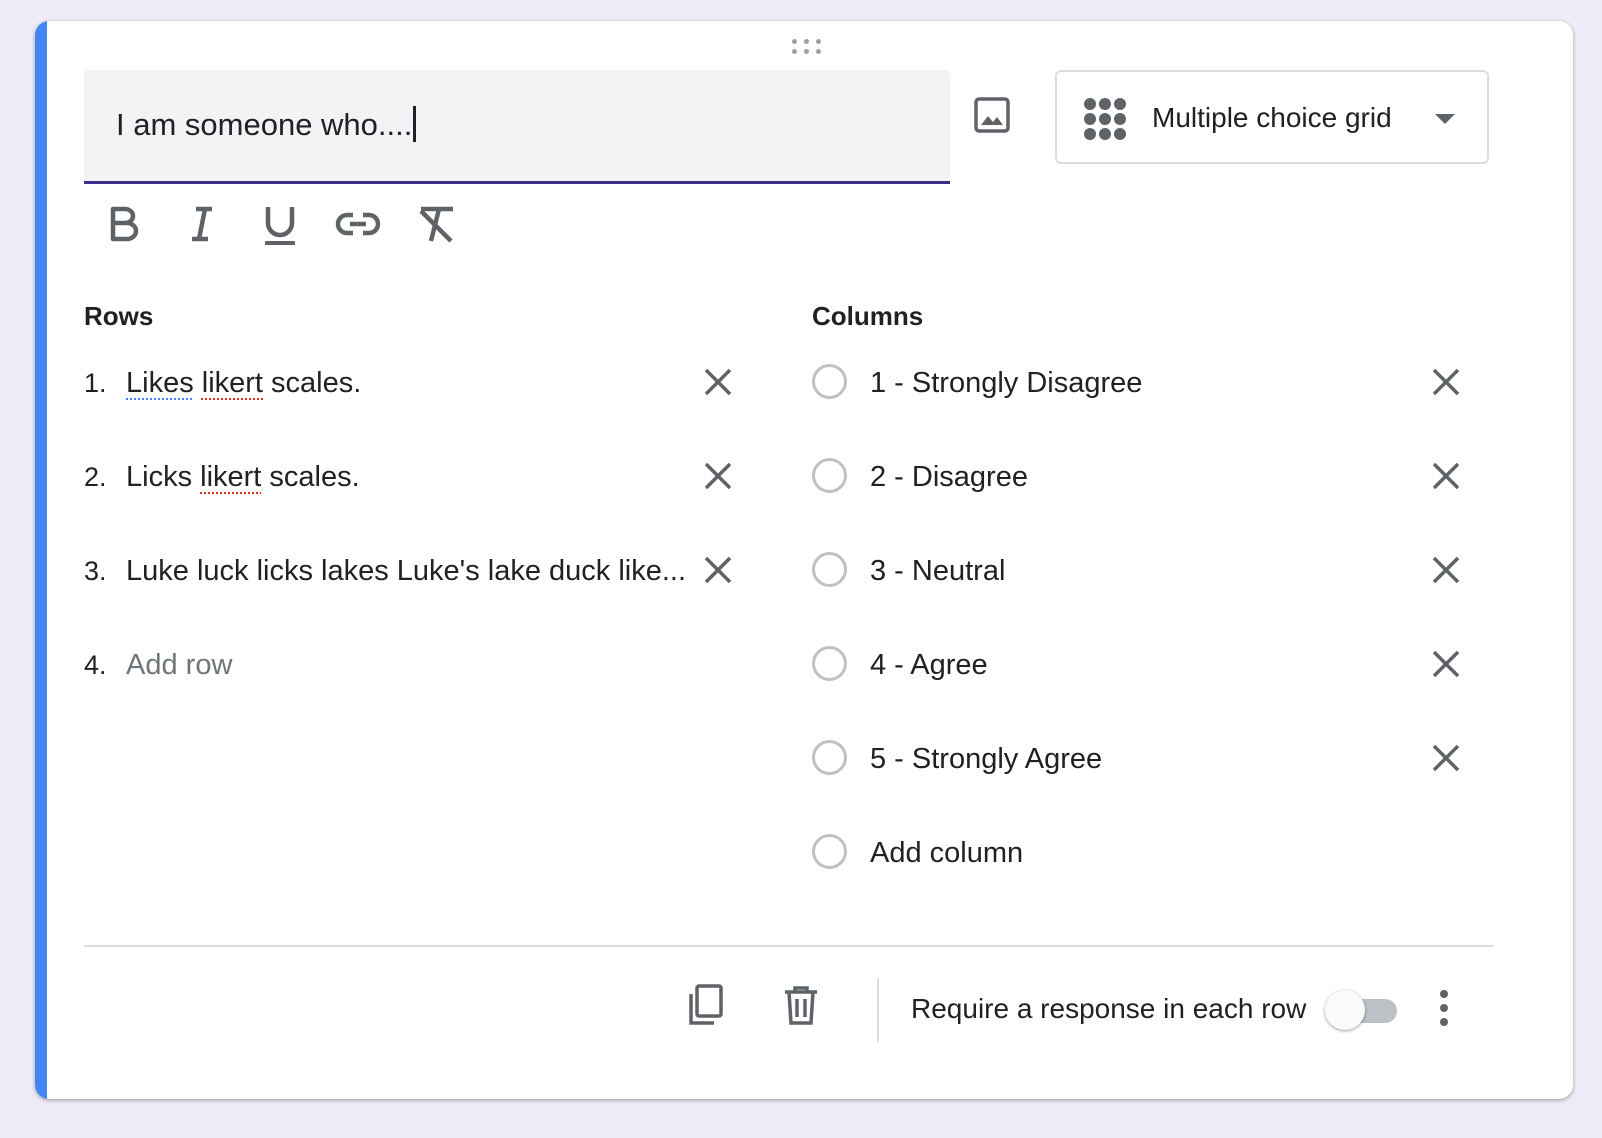  Describe the element at coordinates (41, 560) in the screenshot. I see `active-card-indicator` at that location.